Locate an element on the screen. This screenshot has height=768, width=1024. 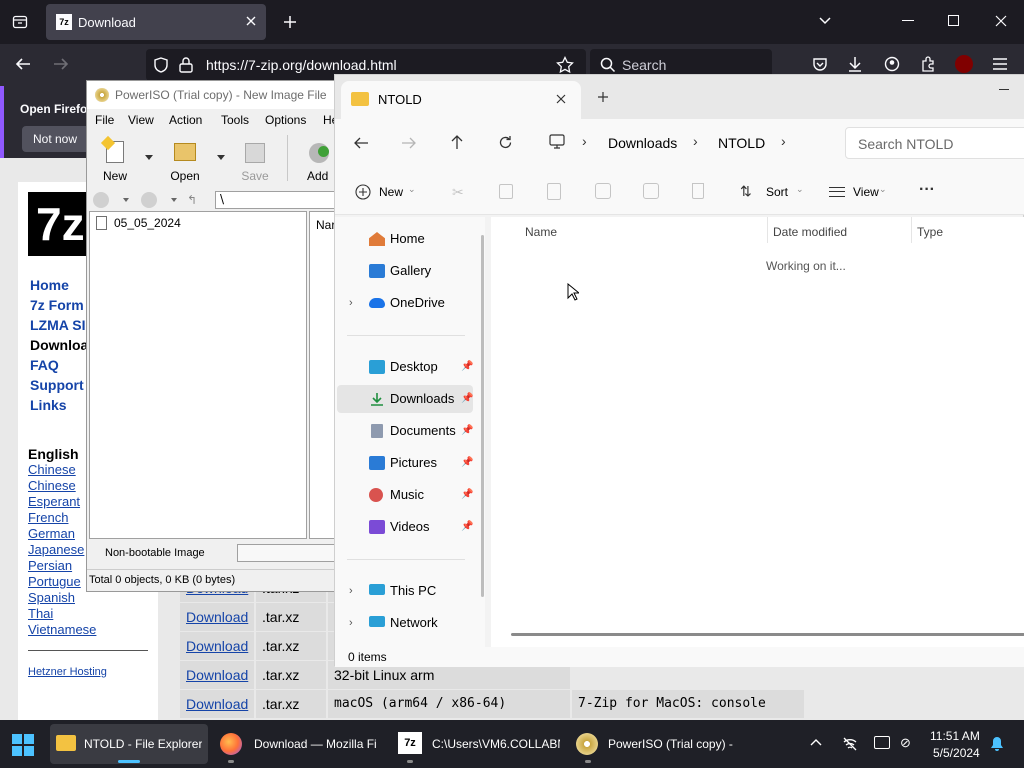
horizontal-scrollbar is located at coordinates (767, 634).